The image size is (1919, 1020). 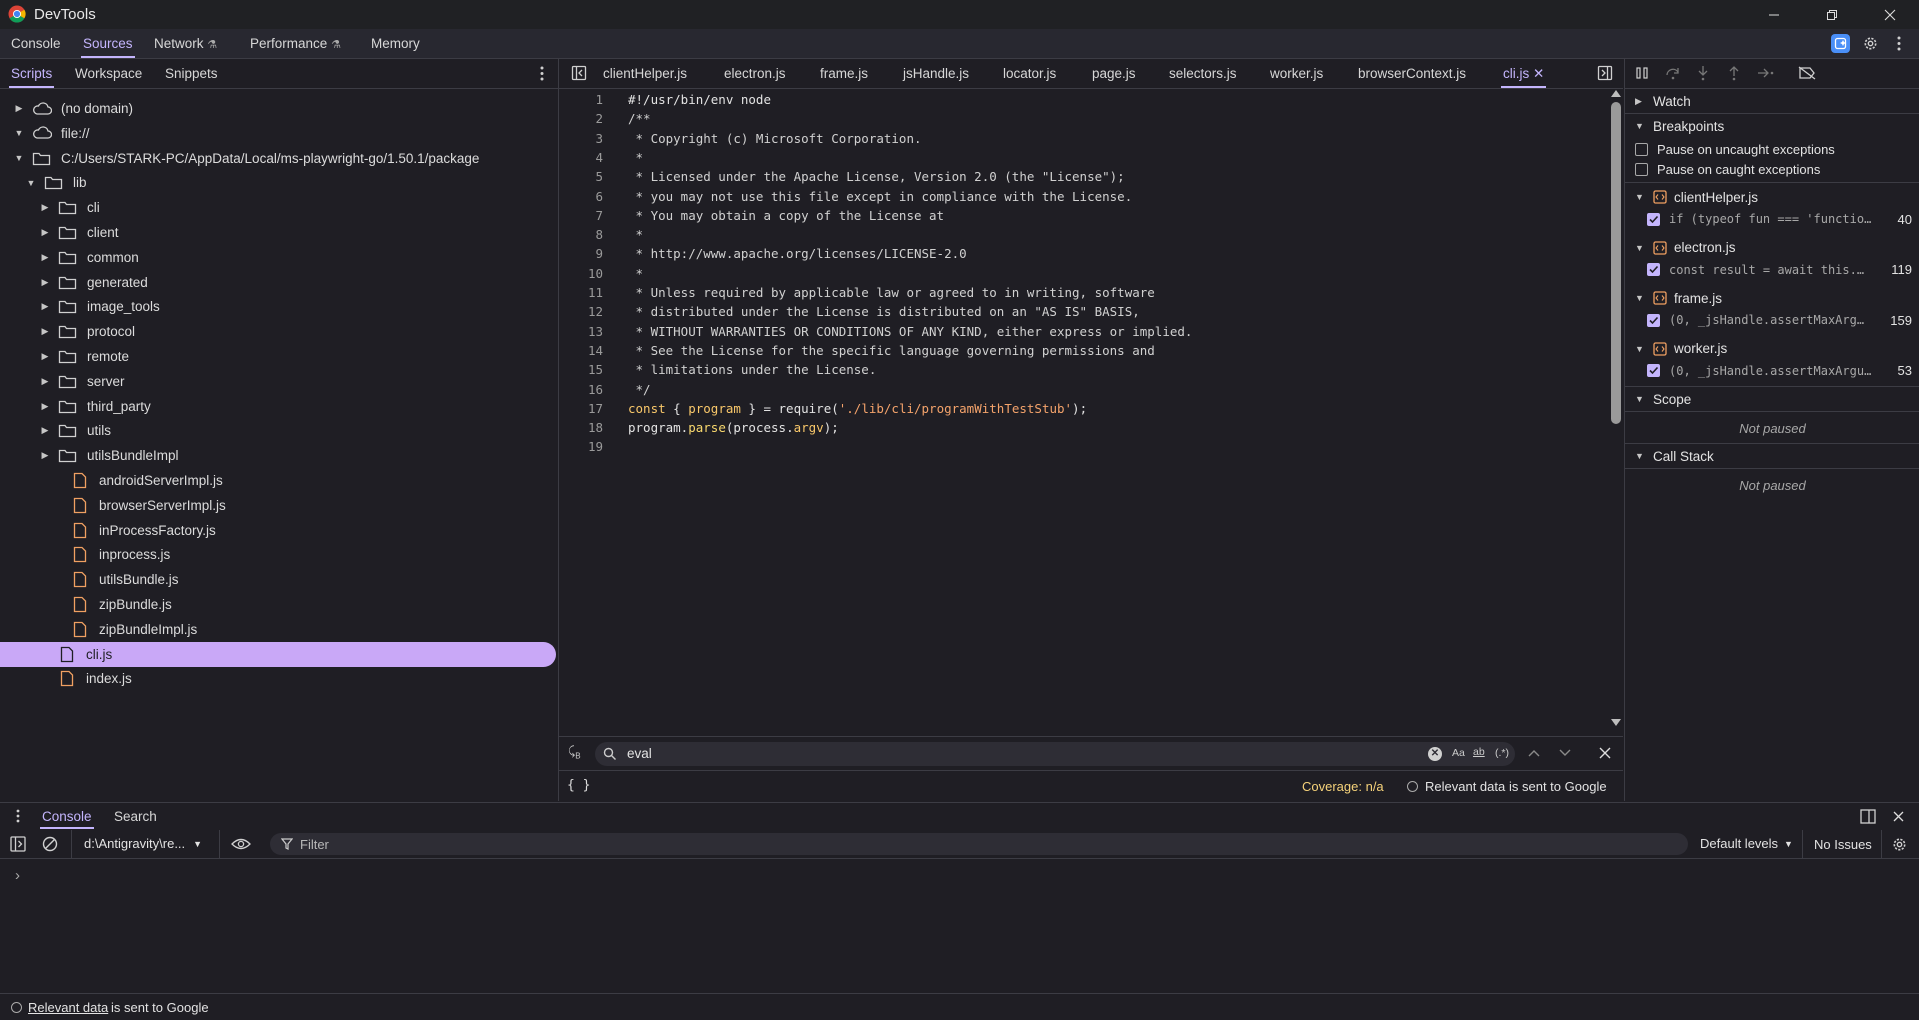 What do you see at coordinates (278, 133) in the screenshot?
I see `tree-folder-item: ▼ file://` at bounding box center [278, 133].